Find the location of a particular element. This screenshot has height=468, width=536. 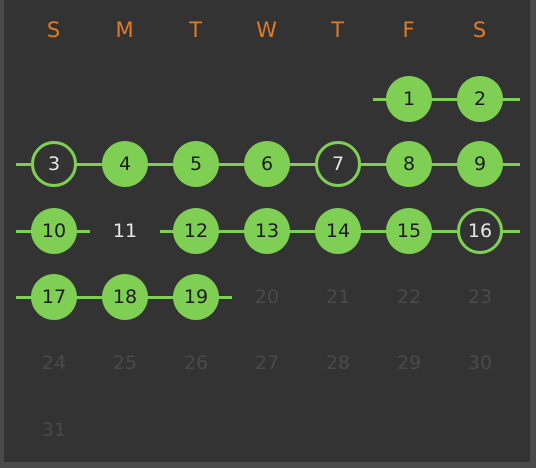

day-24: 24 is located at coordinates (54, 363).